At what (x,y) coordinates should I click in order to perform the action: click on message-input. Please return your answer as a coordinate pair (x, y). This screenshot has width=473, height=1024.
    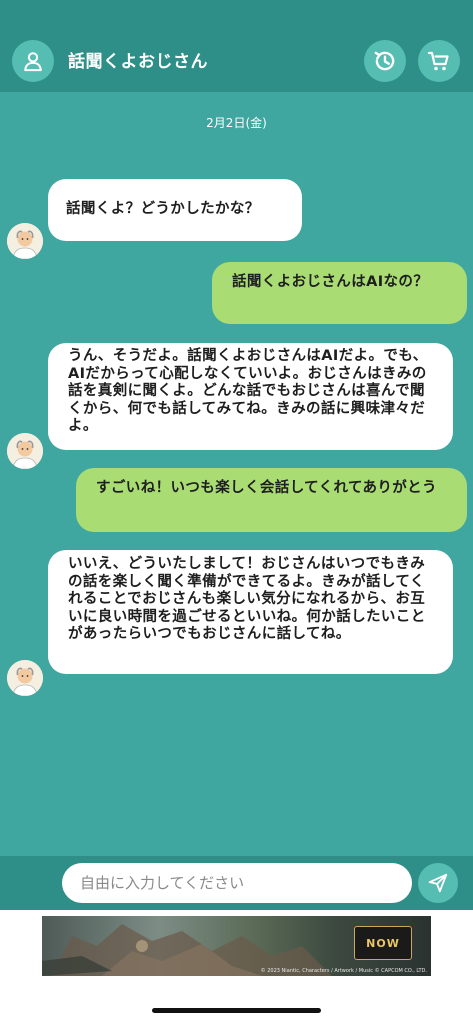
    Looking at the image, I should click on (237, 883).